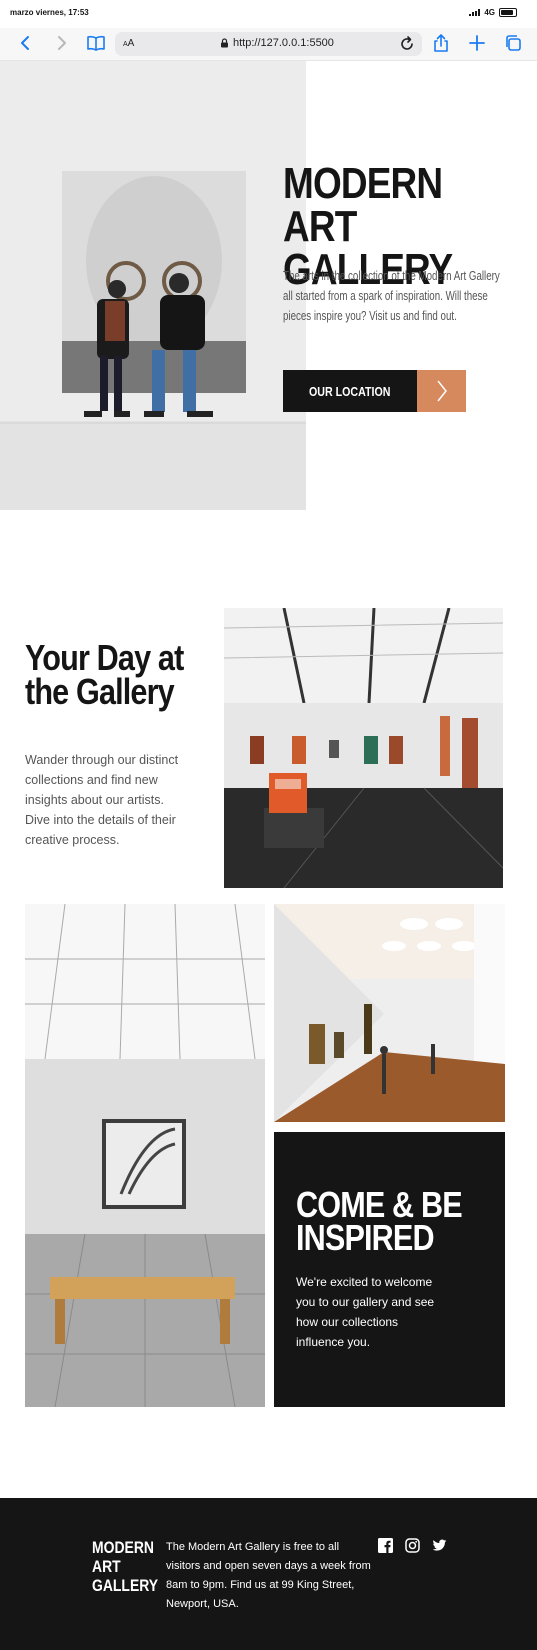 This screenshot has width=537, height=1650. I want to click on bookmarks-icon, so click(96, 43).